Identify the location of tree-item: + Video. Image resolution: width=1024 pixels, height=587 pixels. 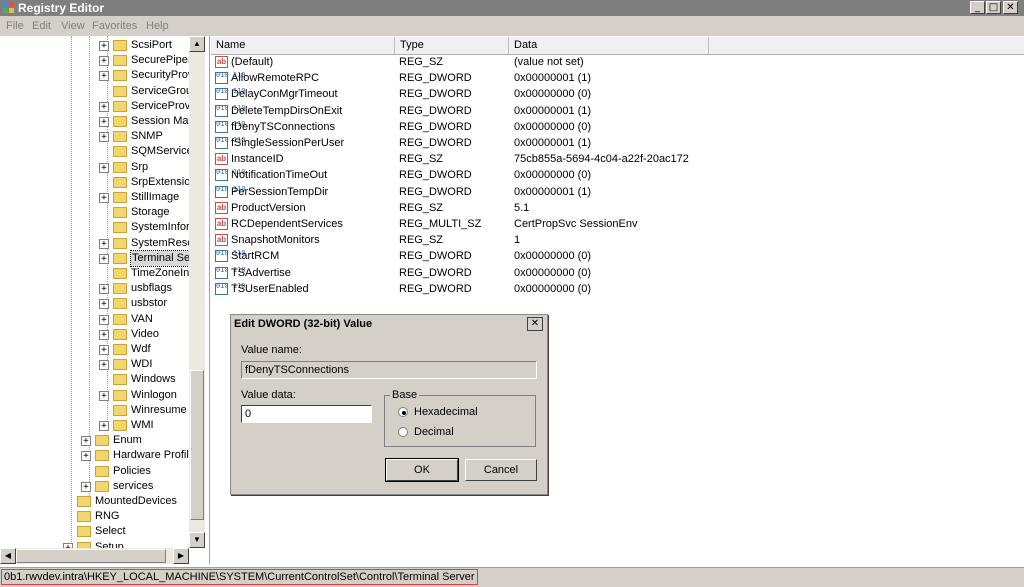
(94, 334).